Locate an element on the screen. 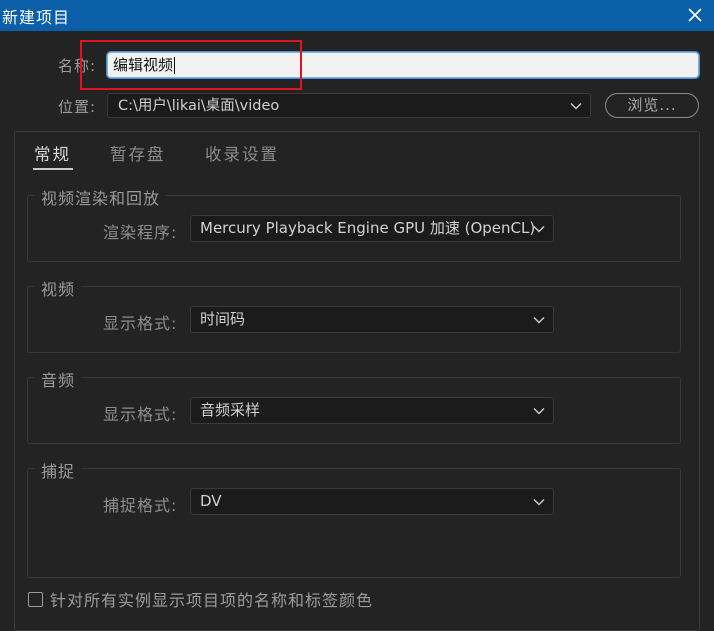 The height and width of the screenshot is (631, 714). capture-format-dropdown: DV is located at coordinates (372, 501).